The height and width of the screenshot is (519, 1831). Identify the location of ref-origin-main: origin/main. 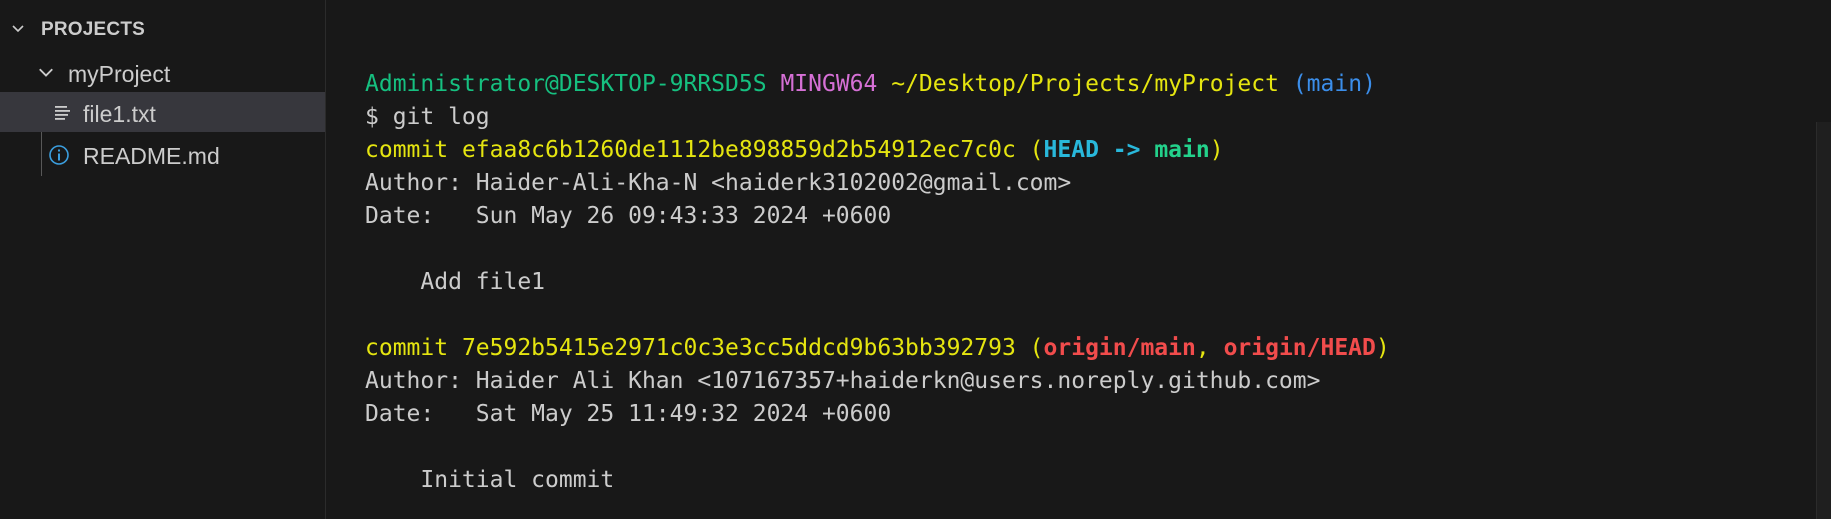
(1119, 348).